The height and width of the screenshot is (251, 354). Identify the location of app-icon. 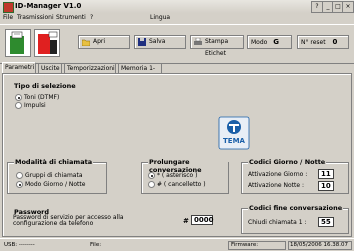
(8, 7).